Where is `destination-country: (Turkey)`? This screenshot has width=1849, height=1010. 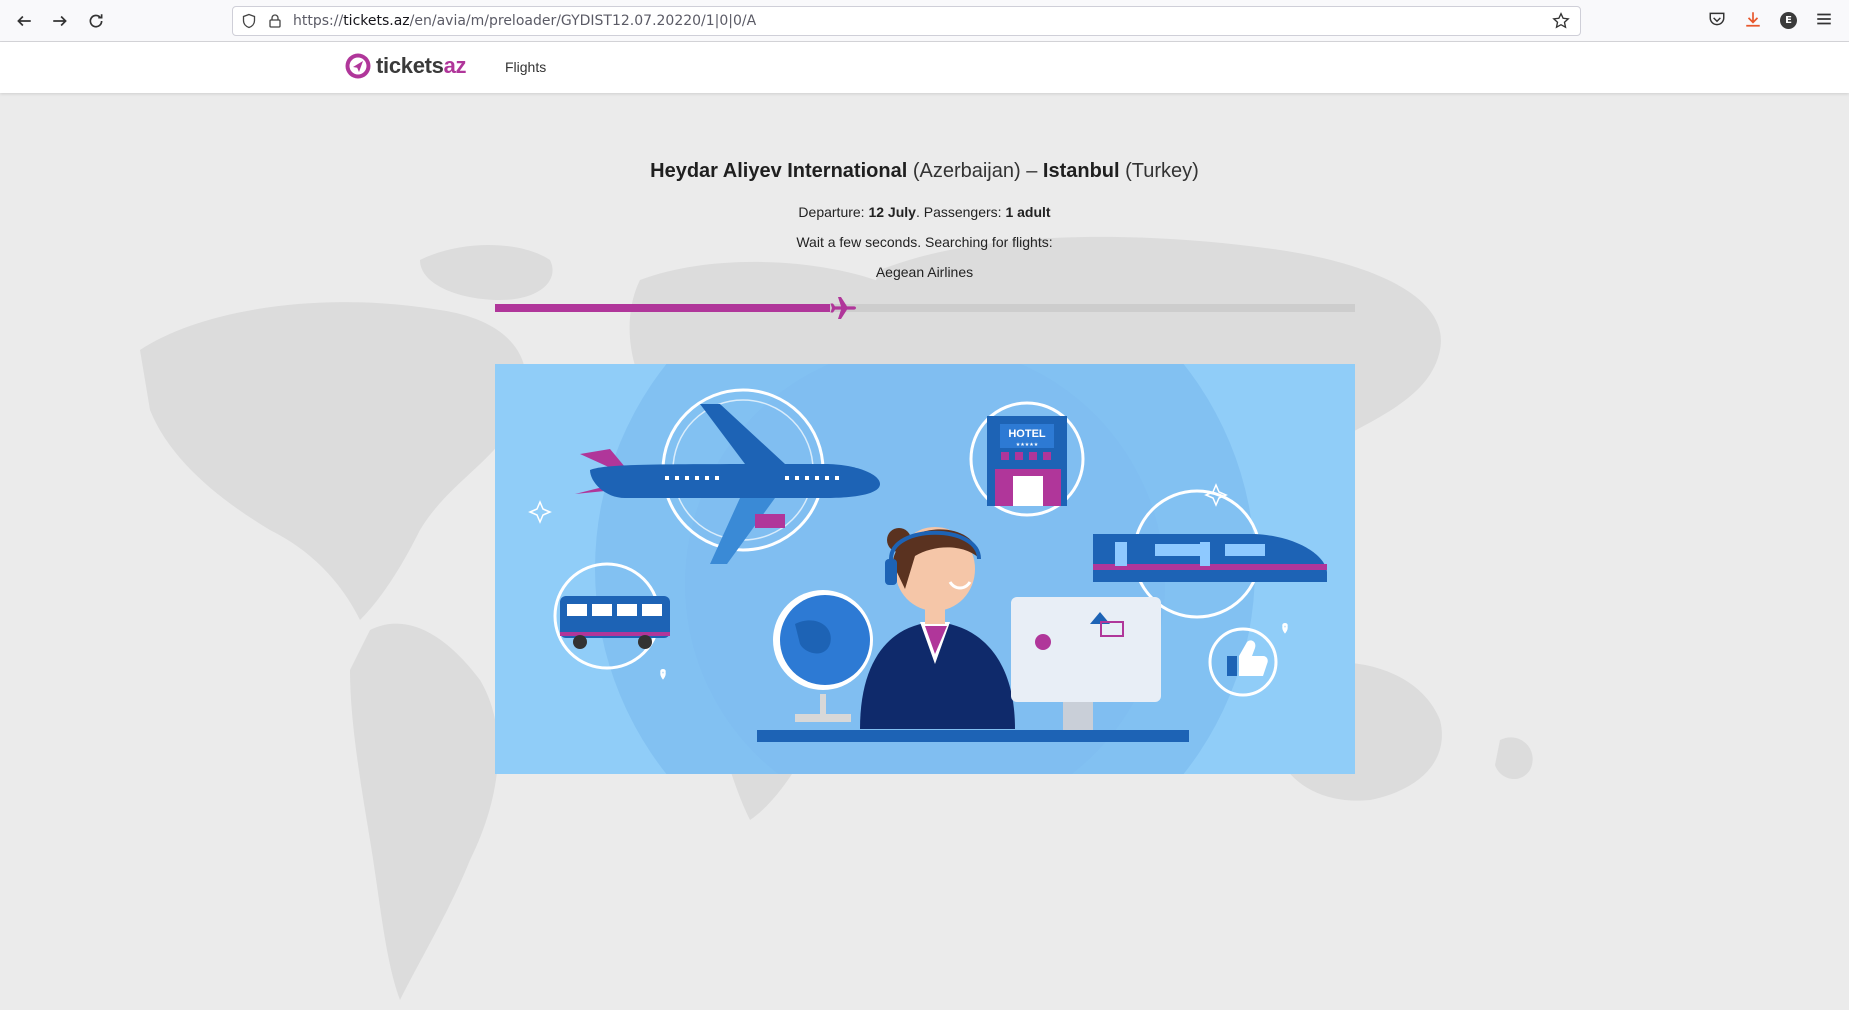
destination-country: (Turkey) is located at coordinates (1162, 171).